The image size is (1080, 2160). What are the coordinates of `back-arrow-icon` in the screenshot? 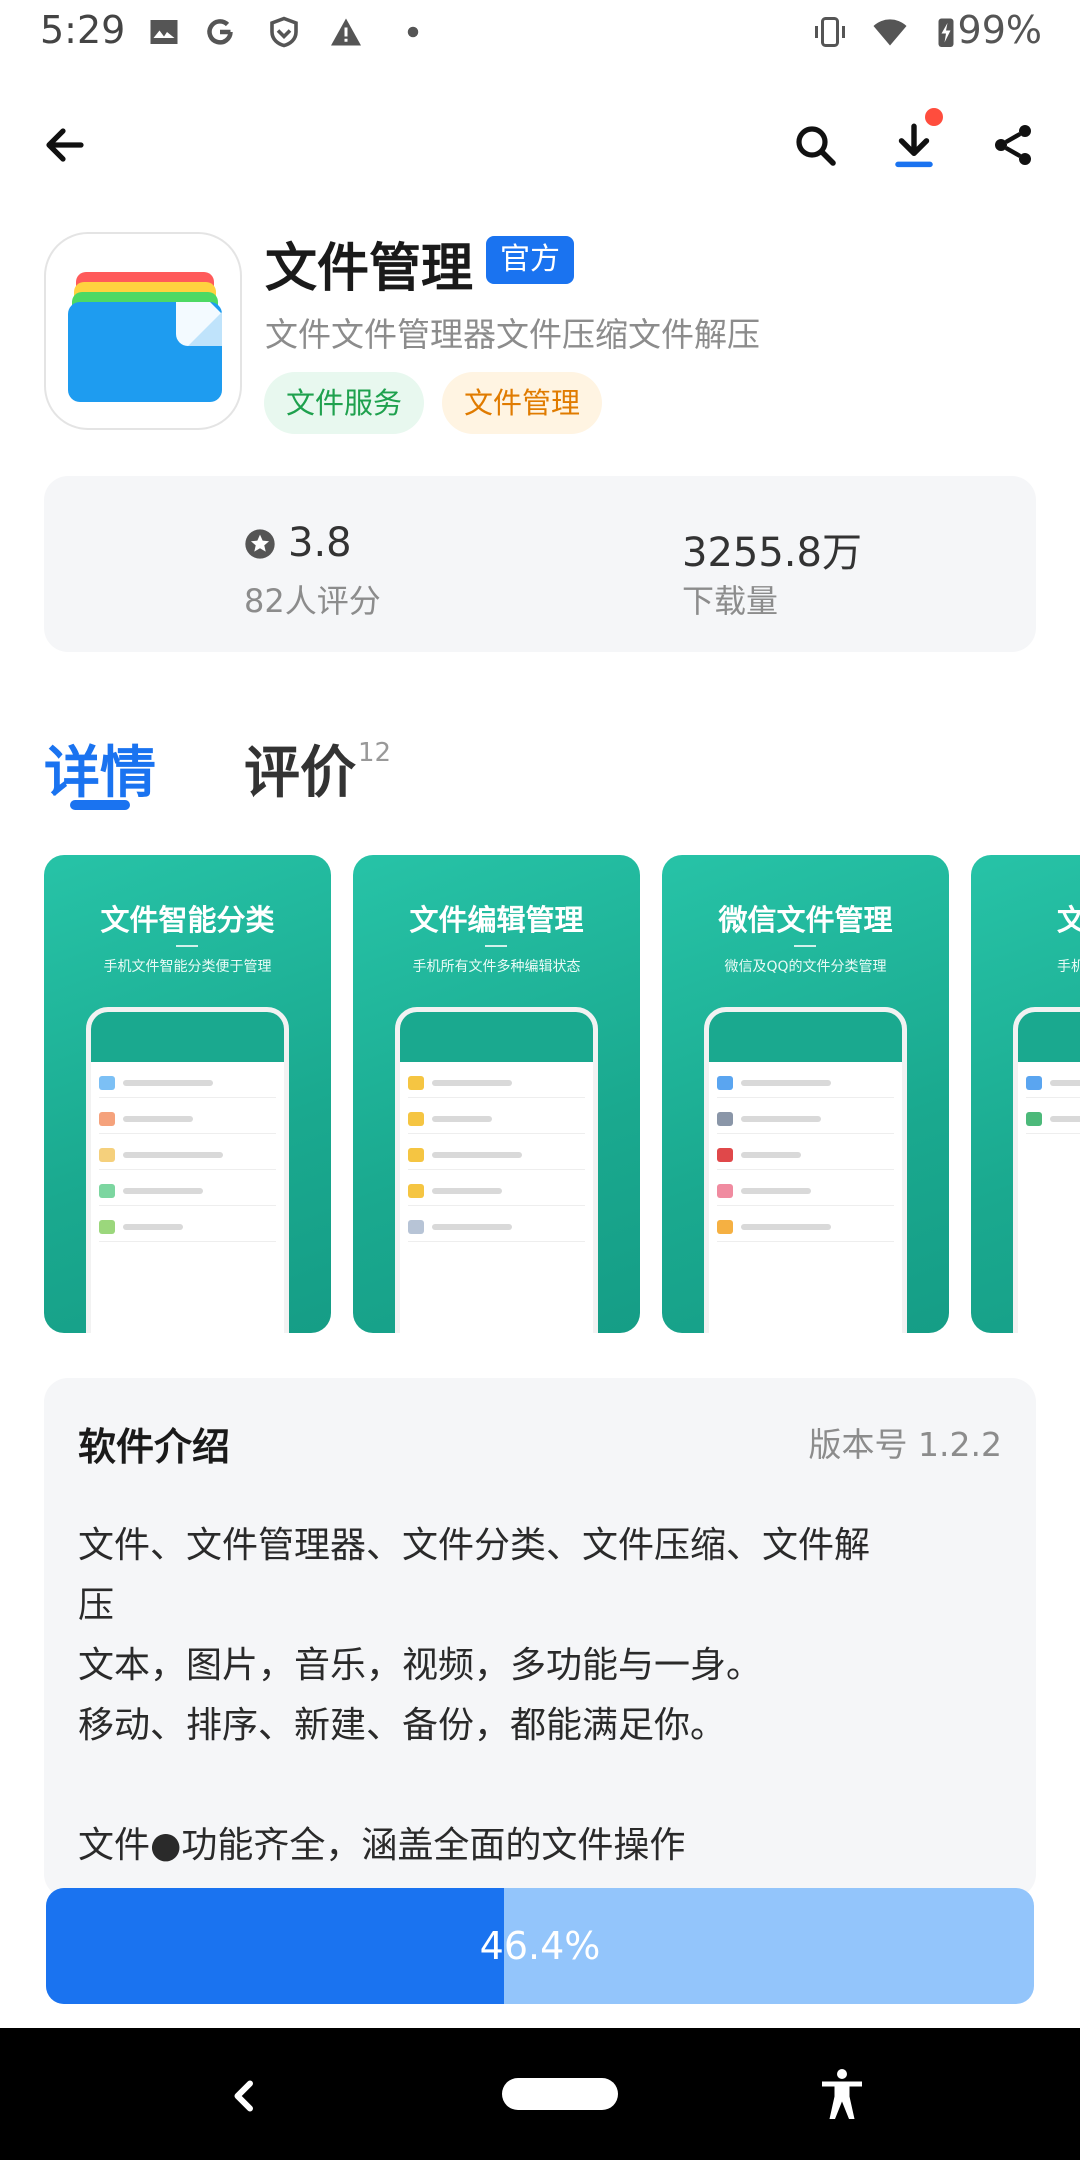 It's located at (65, 145).